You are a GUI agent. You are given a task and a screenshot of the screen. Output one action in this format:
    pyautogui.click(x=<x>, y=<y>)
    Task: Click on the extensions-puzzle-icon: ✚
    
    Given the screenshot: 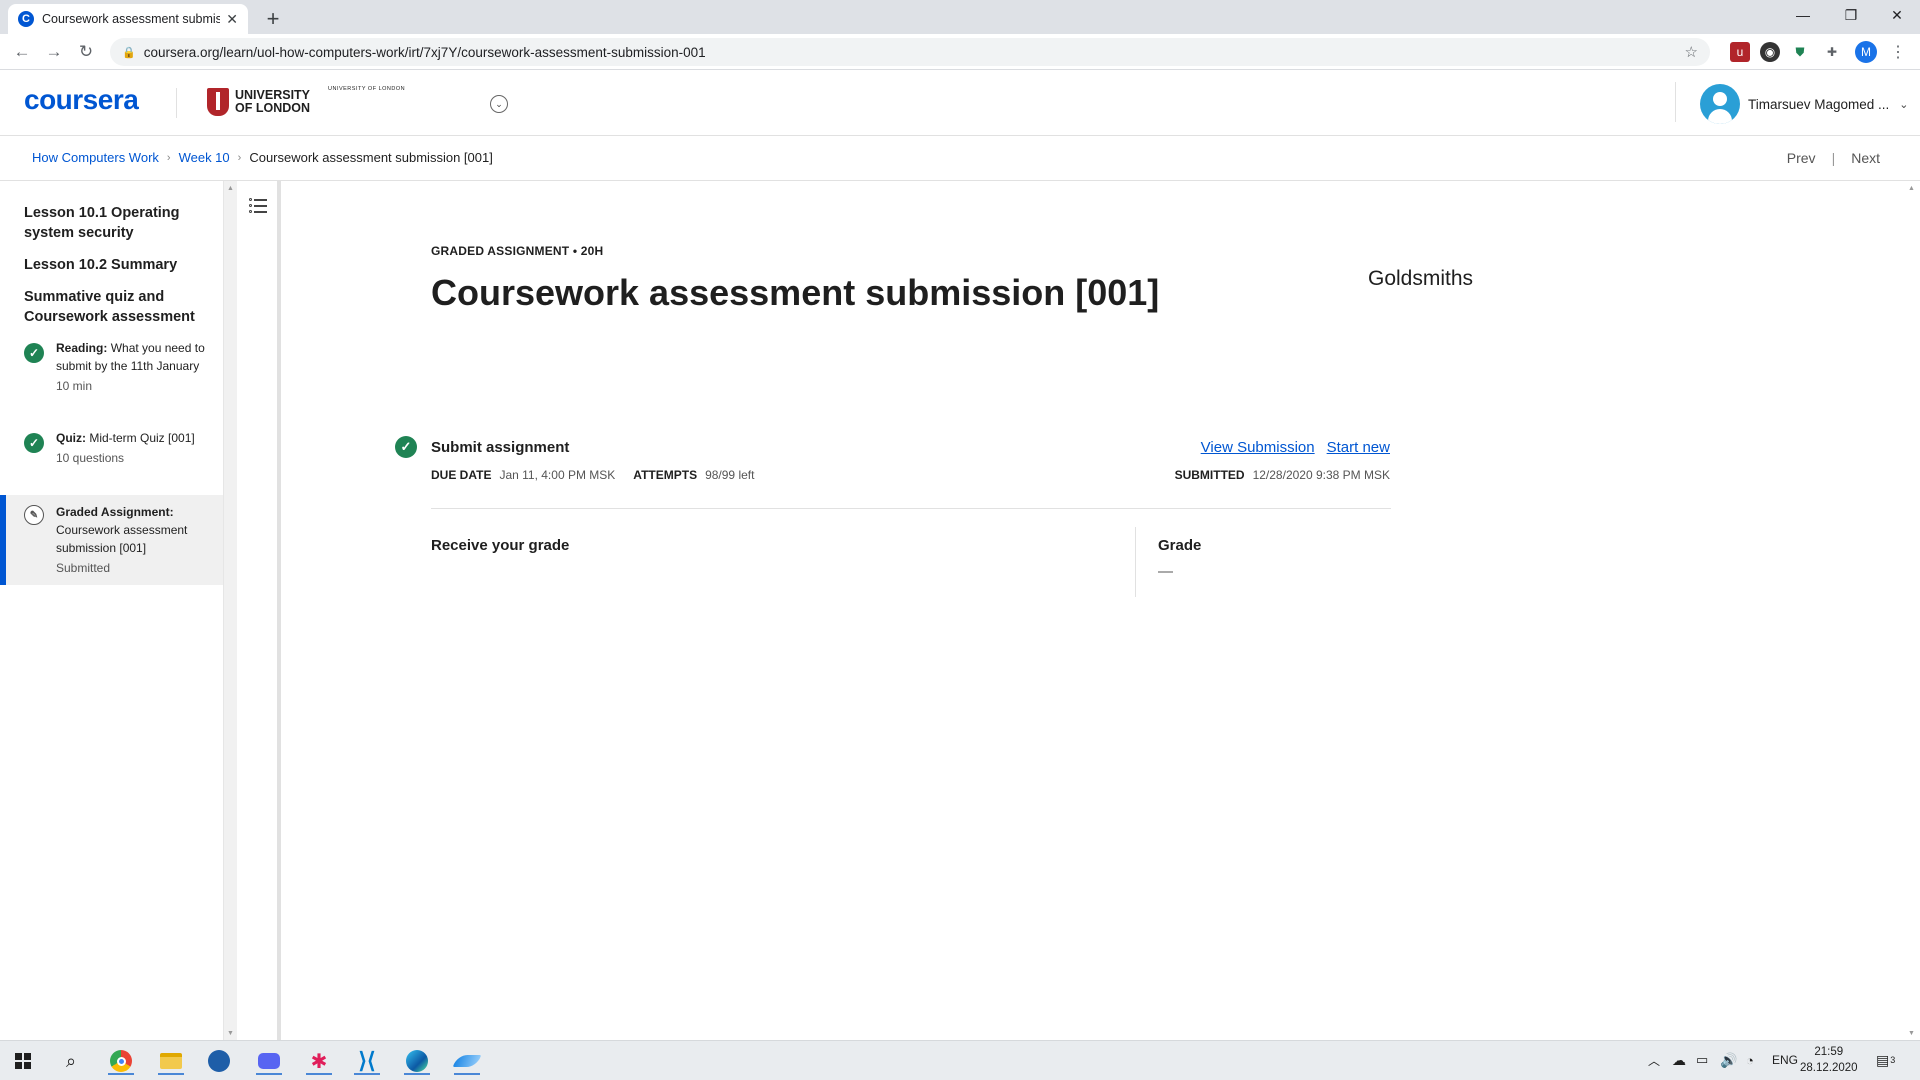 What is the action you would take?
    pyautogui.click(x=1832, y=52)
    